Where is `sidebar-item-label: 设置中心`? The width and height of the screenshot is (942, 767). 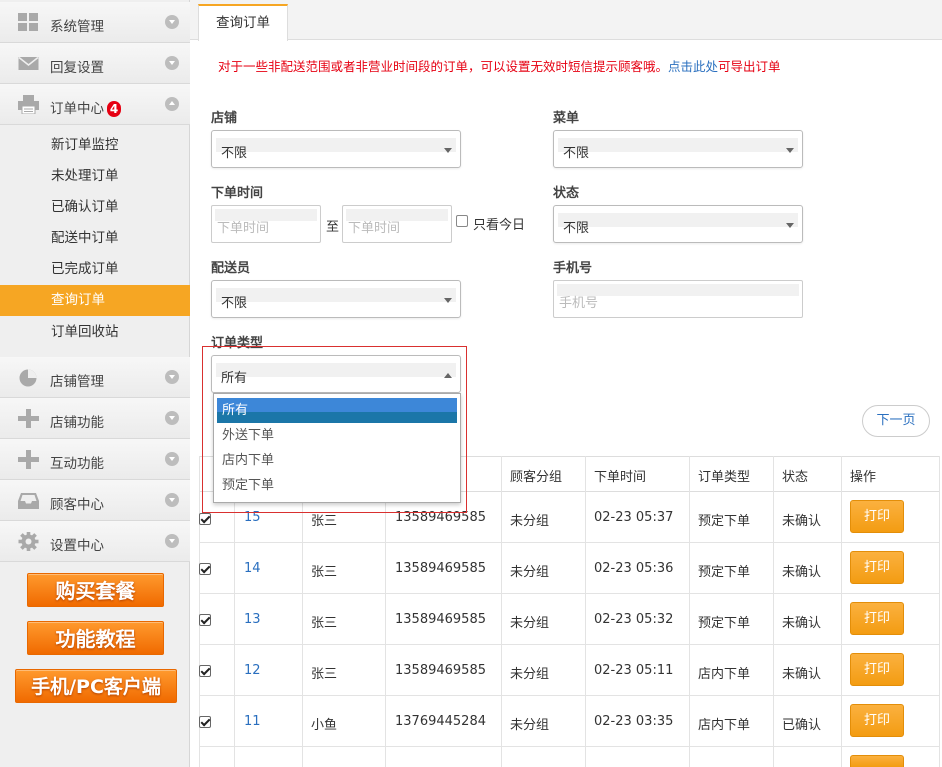
sidebar-item-label: 设置中心 is located at coordinates (77, 546).